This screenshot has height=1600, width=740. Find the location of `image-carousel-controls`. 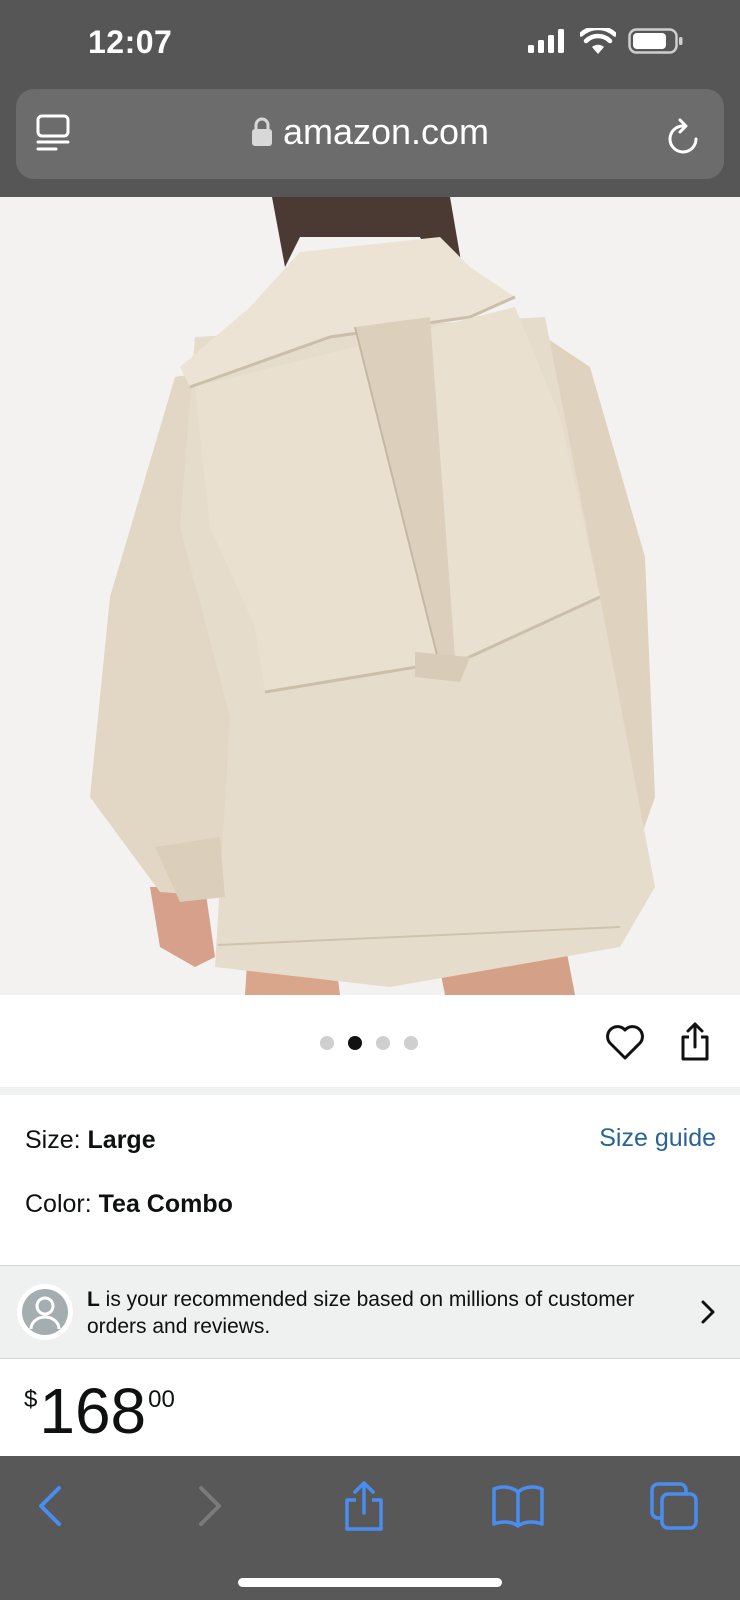

image-carousel-controls is located at coordinates (370, 1041).